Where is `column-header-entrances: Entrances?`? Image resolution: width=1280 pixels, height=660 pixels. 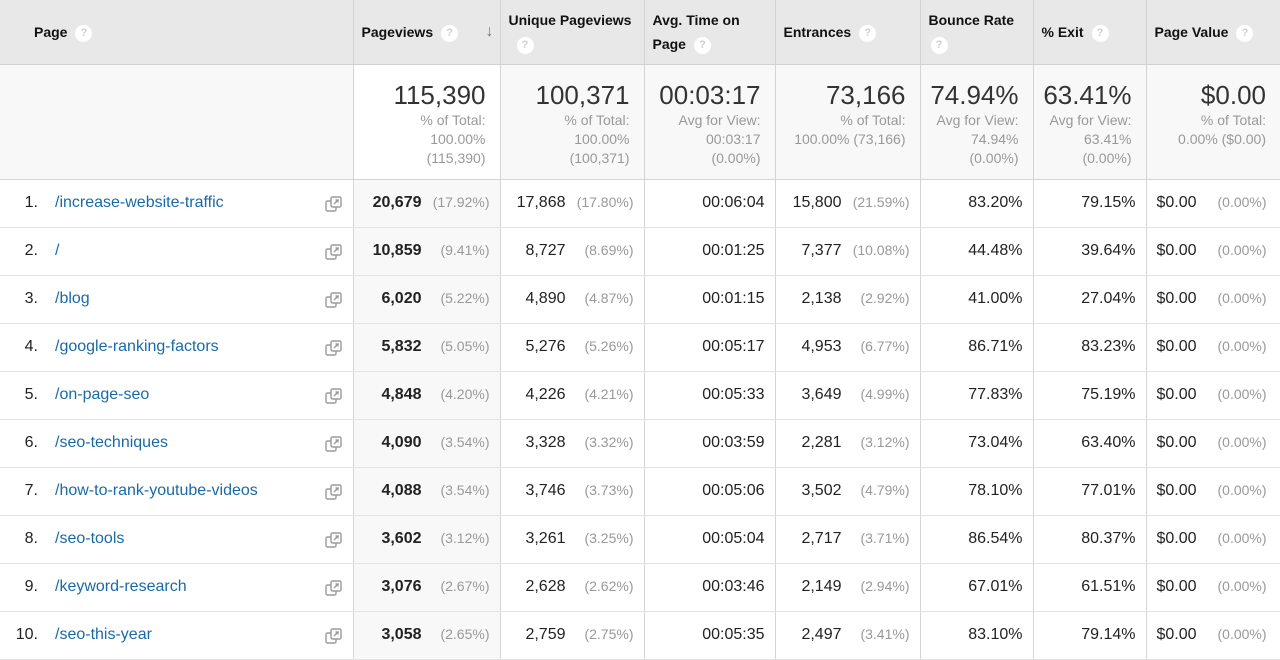 column-header-entrances: Entrances? is located at coordinates (848, 32).